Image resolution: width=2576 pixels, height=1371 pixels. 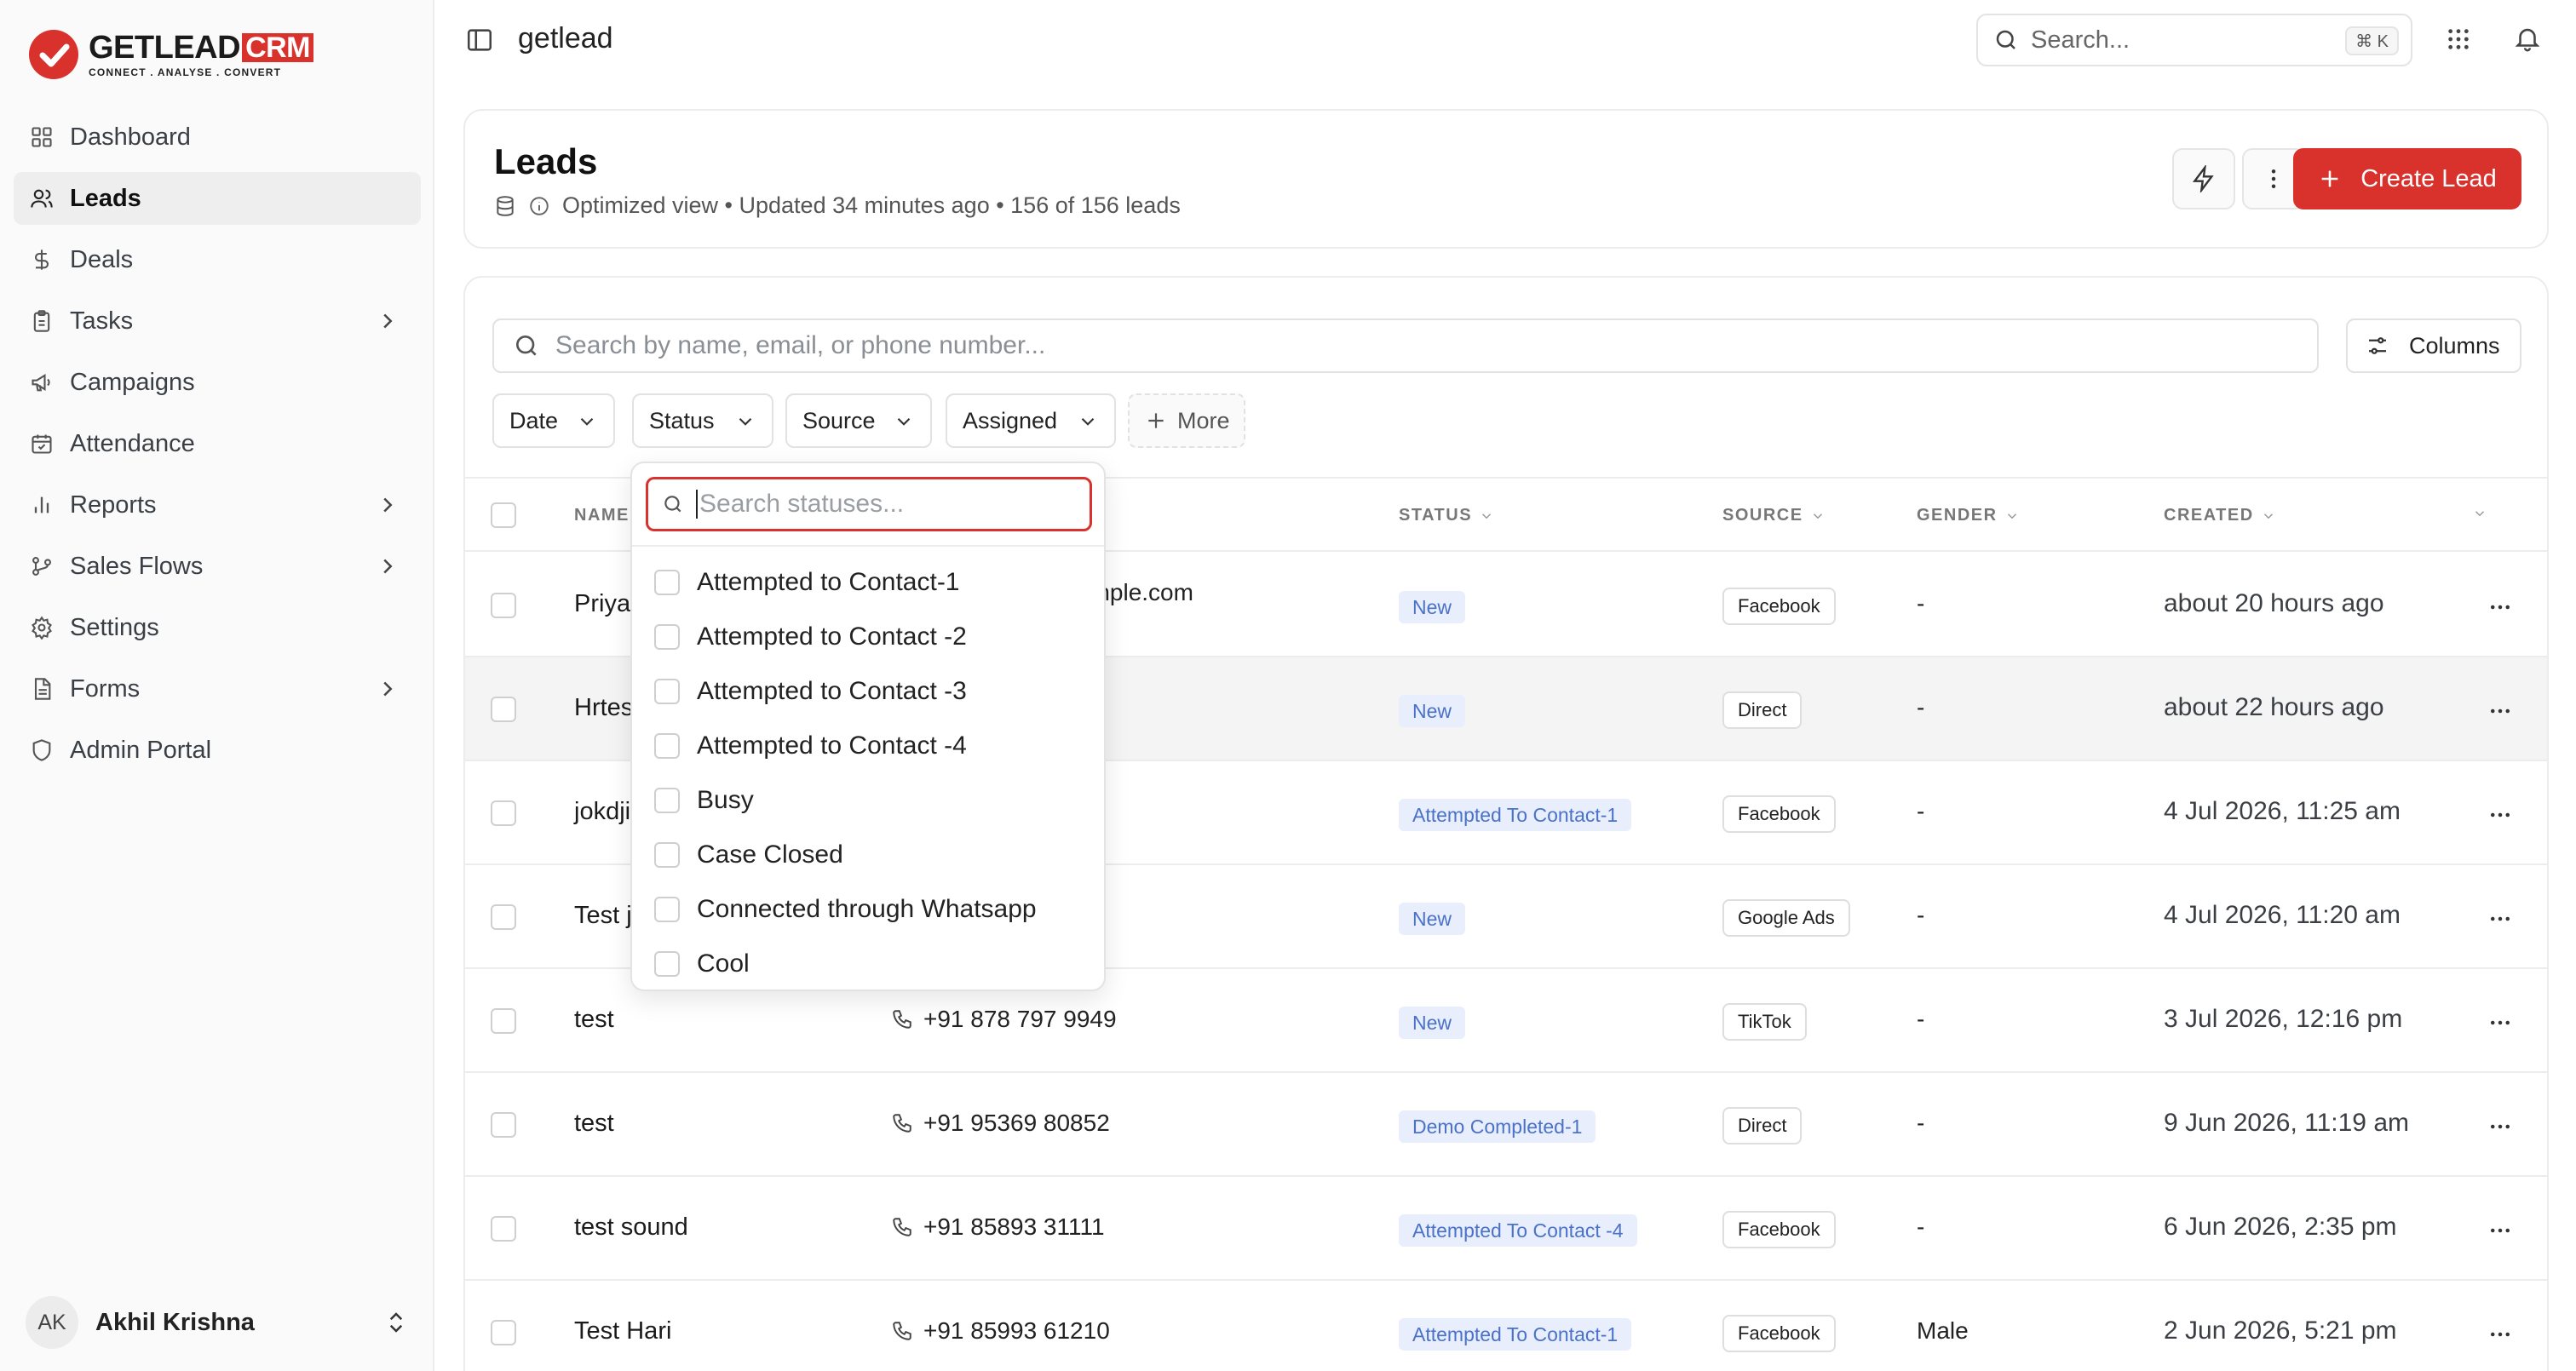 What do you see at coordinates (1516, 1334) in the screenshot?
I see `status-badge: Attempted To Contact-1` at bounding box center [1516, 1334].